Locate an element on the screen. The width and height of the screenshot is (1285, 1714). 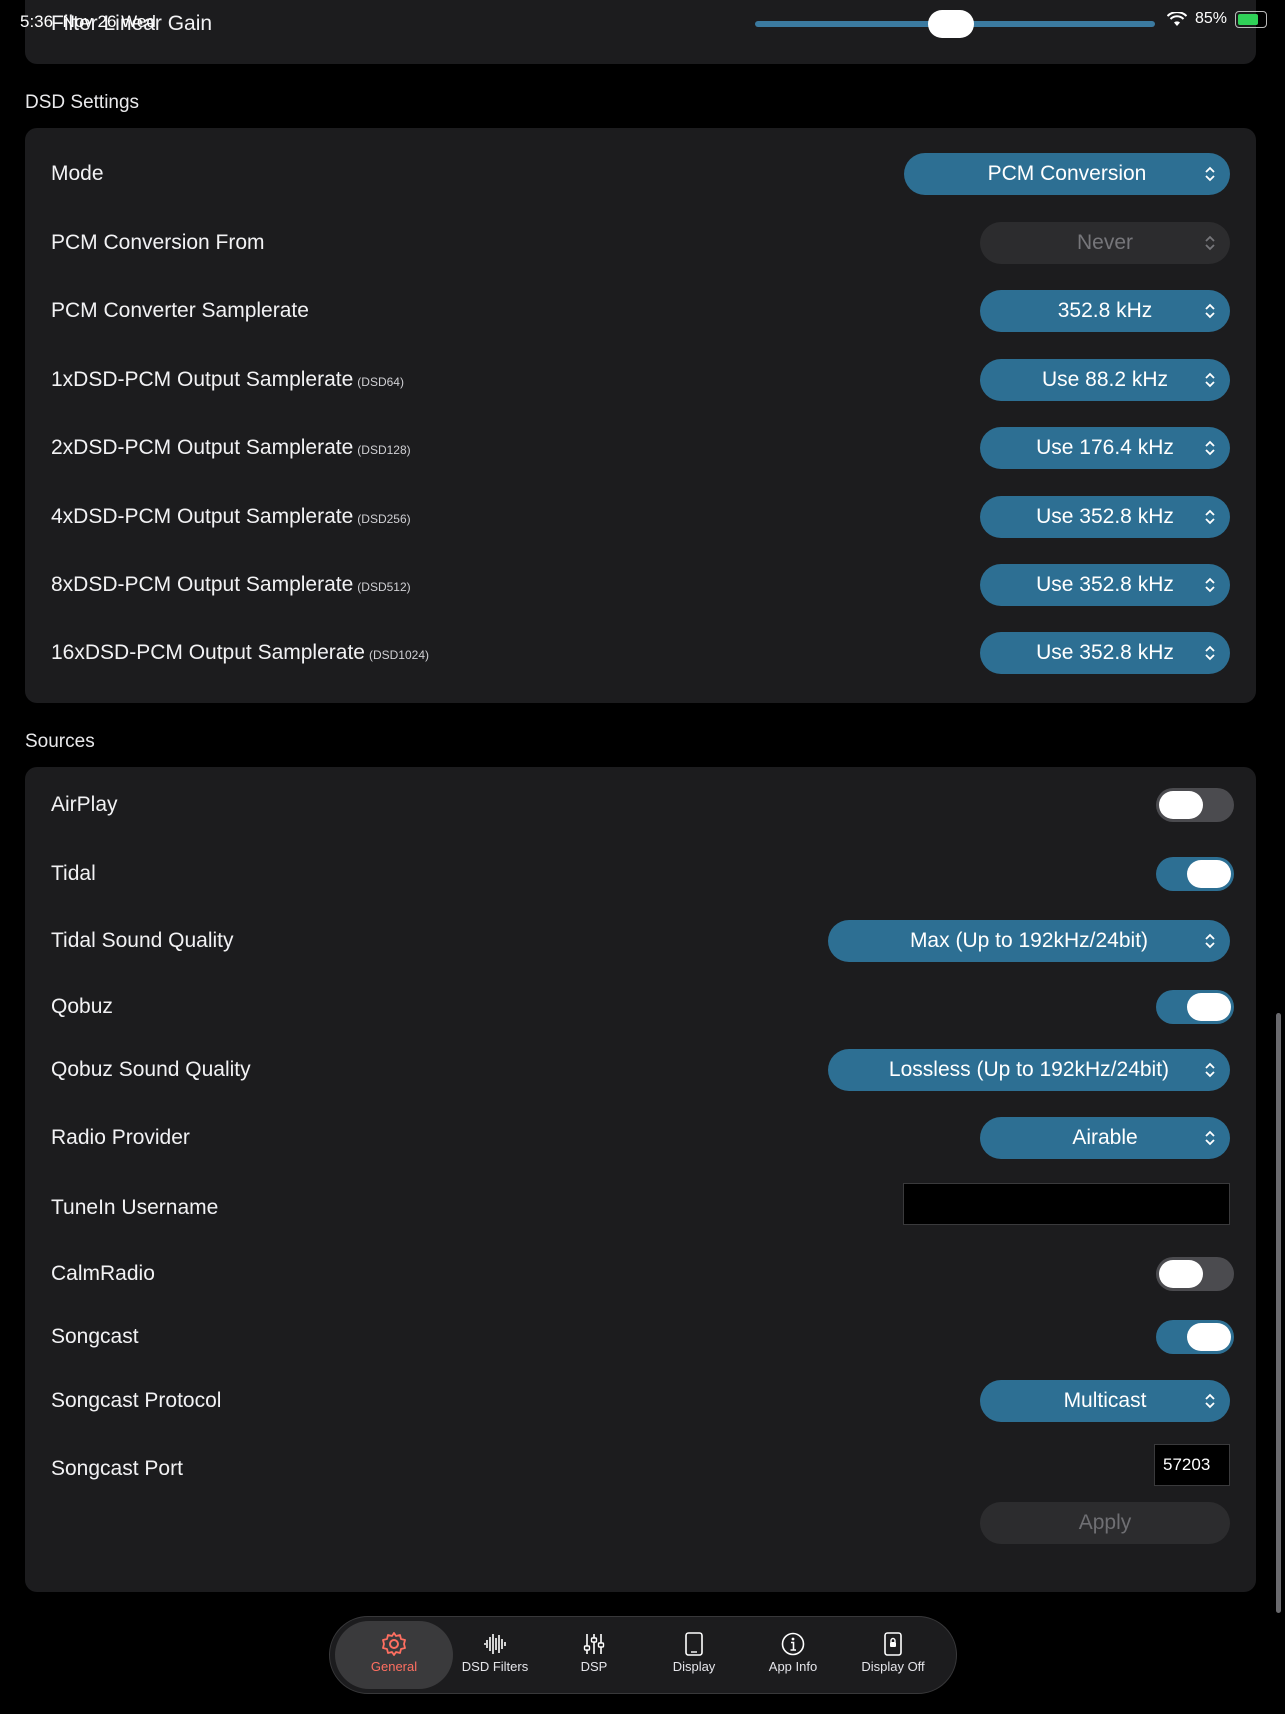
tab-dsd-filters: DSD Filters is located at coordinates (495, 1655).